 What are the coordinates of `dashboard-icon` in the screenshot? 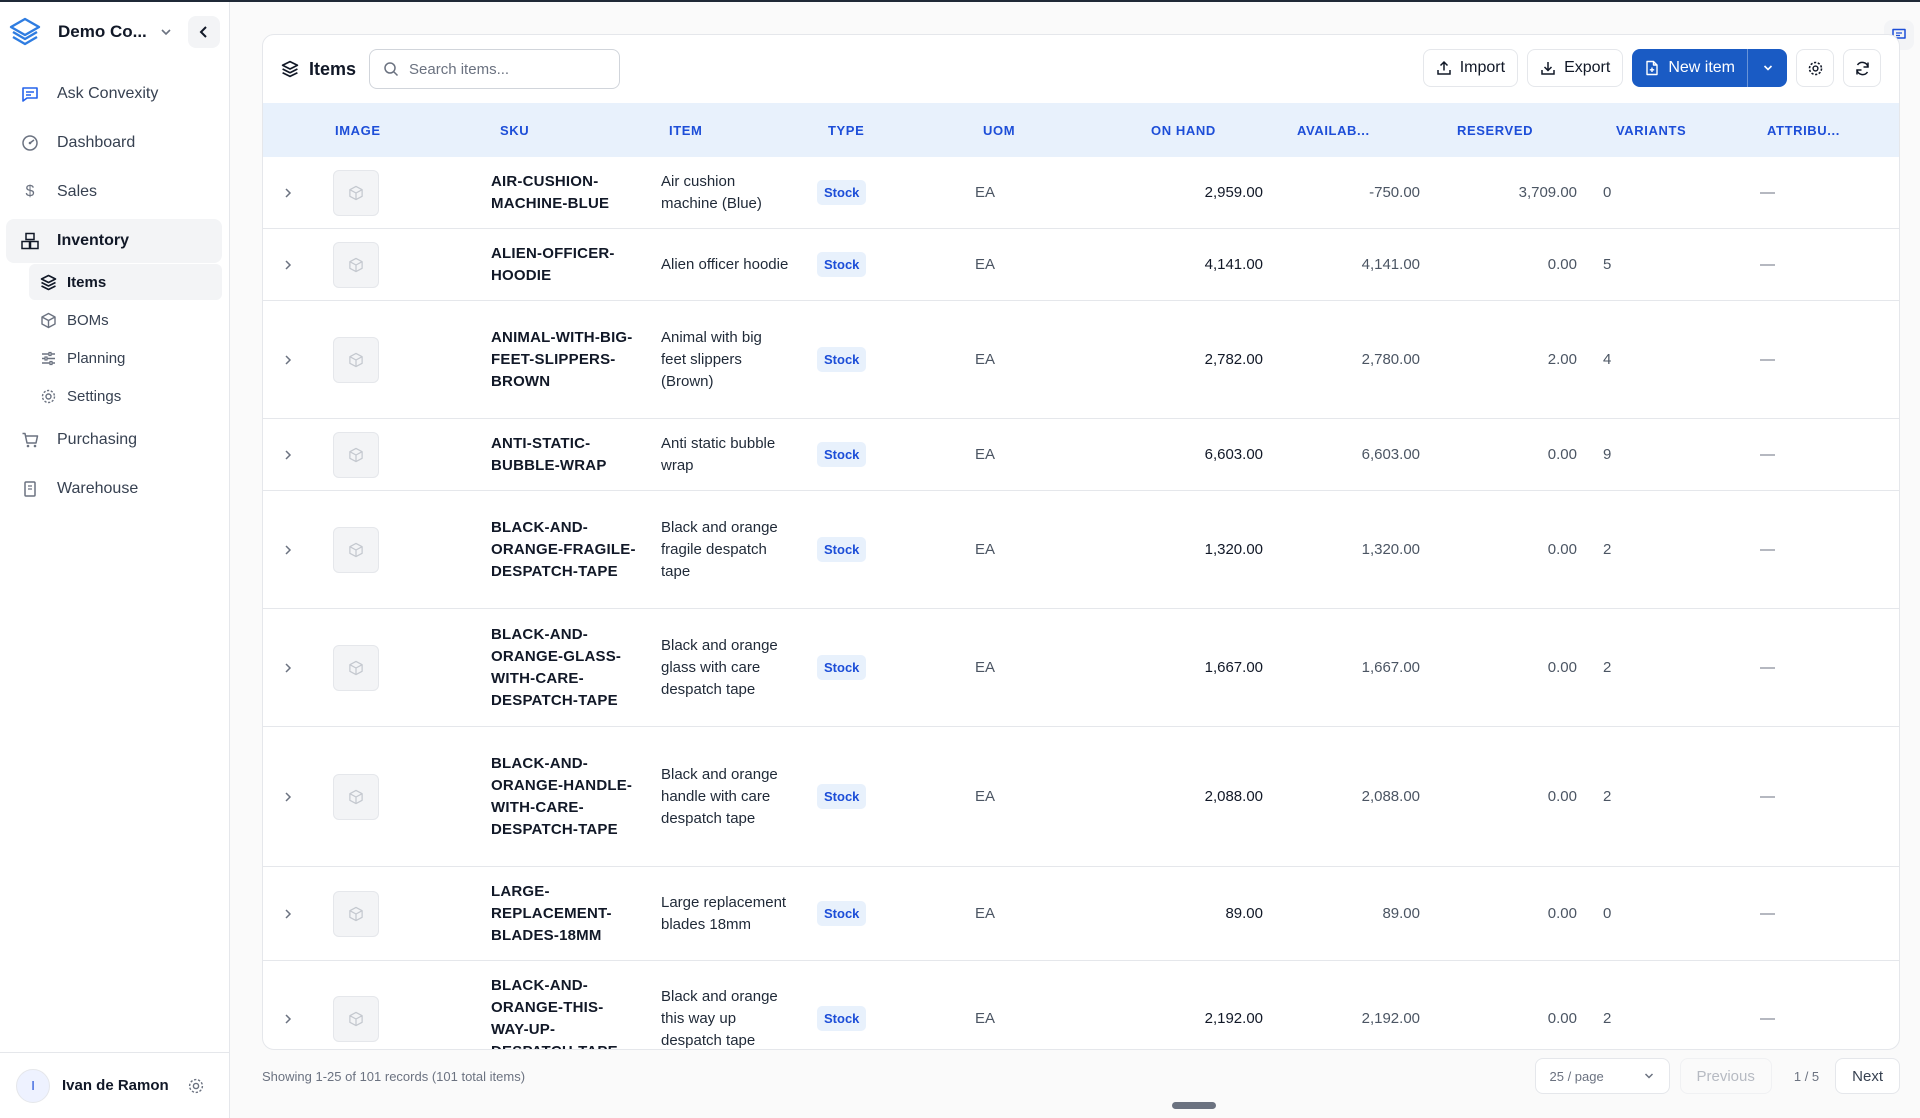 It's located at (30, 143).